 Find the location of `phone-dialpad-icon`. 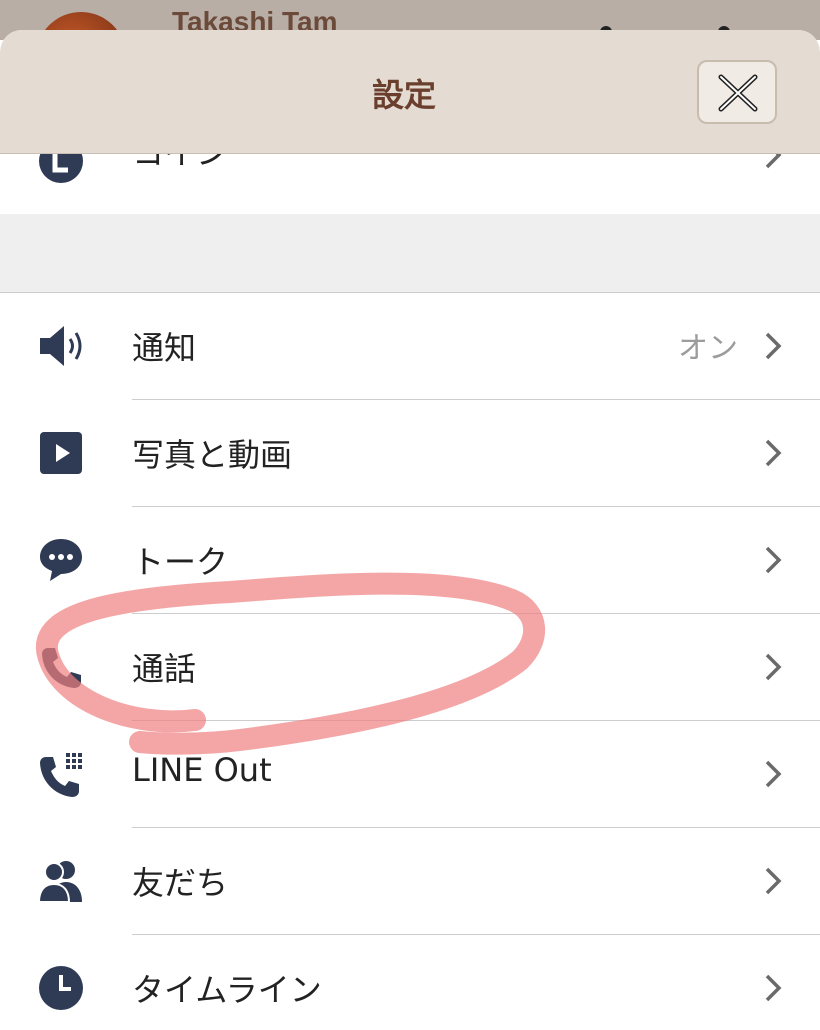

phone-dialpad-icon is located at coordinates (61, 775).